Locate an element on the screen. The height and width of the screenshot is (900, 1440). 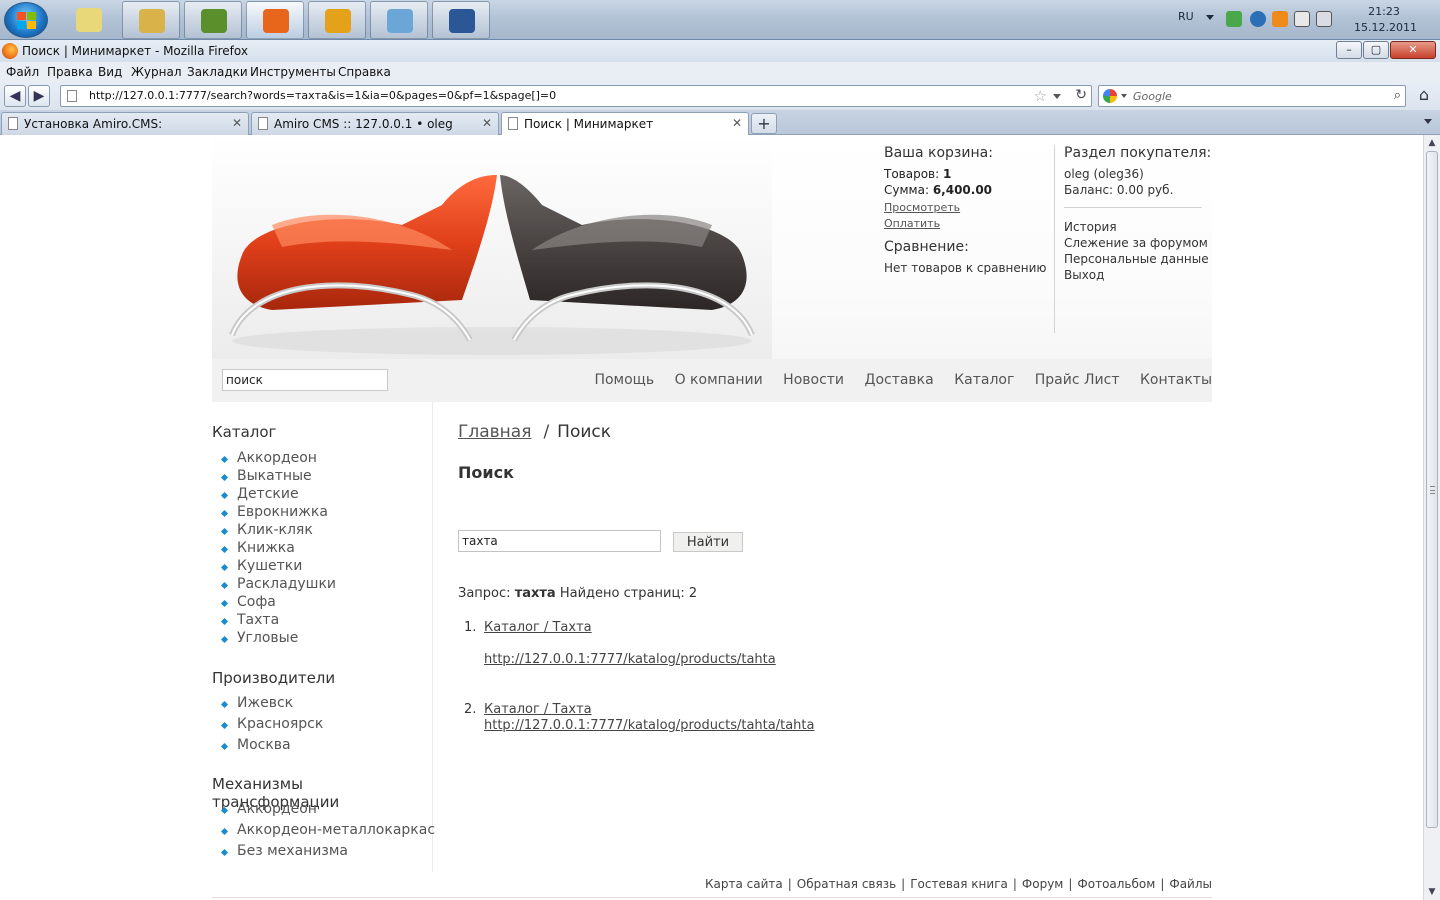
show-desktop-button is located at coordinates (90, 20).